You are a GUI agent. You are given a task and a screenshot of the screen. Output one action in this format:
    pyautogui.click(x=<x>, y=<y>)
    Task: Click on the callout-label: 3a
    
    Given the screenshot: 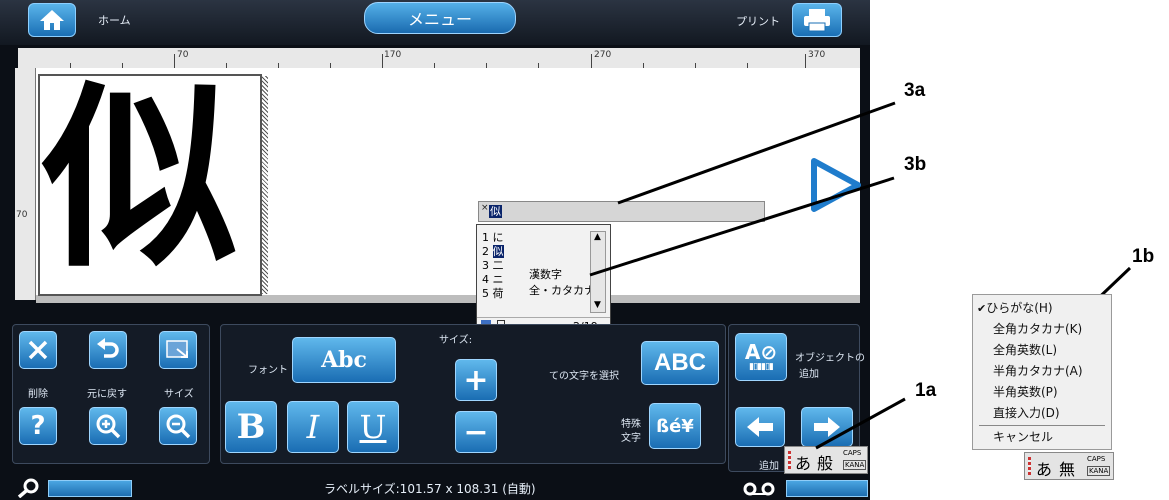 What is the action you would take?
    pyautogui.click(x=915, y=90)
    